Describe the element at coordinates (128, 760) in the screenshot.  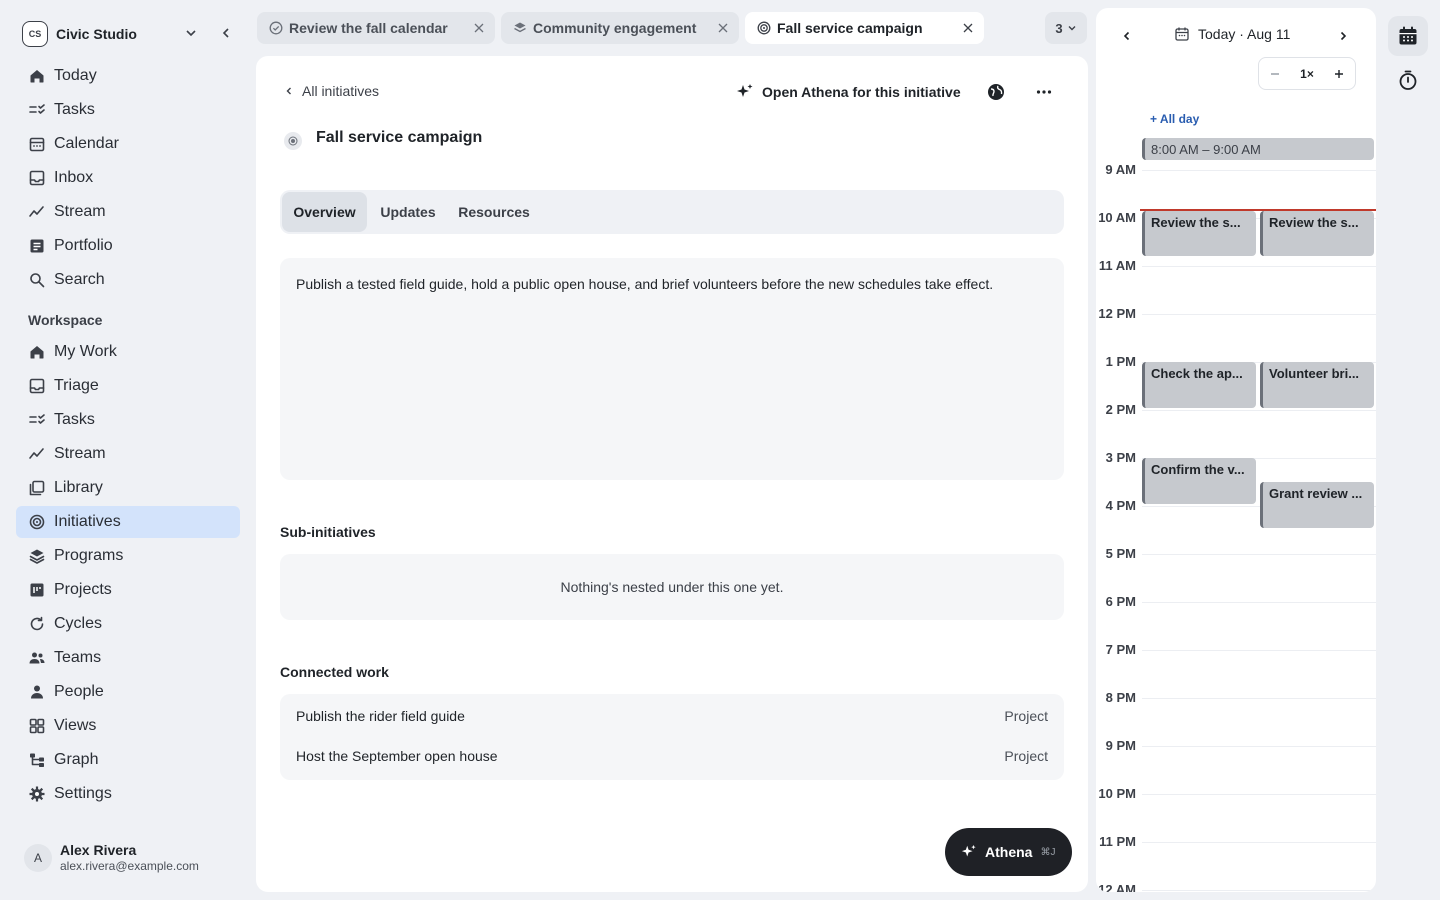
I see `sidebar-item-graph: Graph` at that location.